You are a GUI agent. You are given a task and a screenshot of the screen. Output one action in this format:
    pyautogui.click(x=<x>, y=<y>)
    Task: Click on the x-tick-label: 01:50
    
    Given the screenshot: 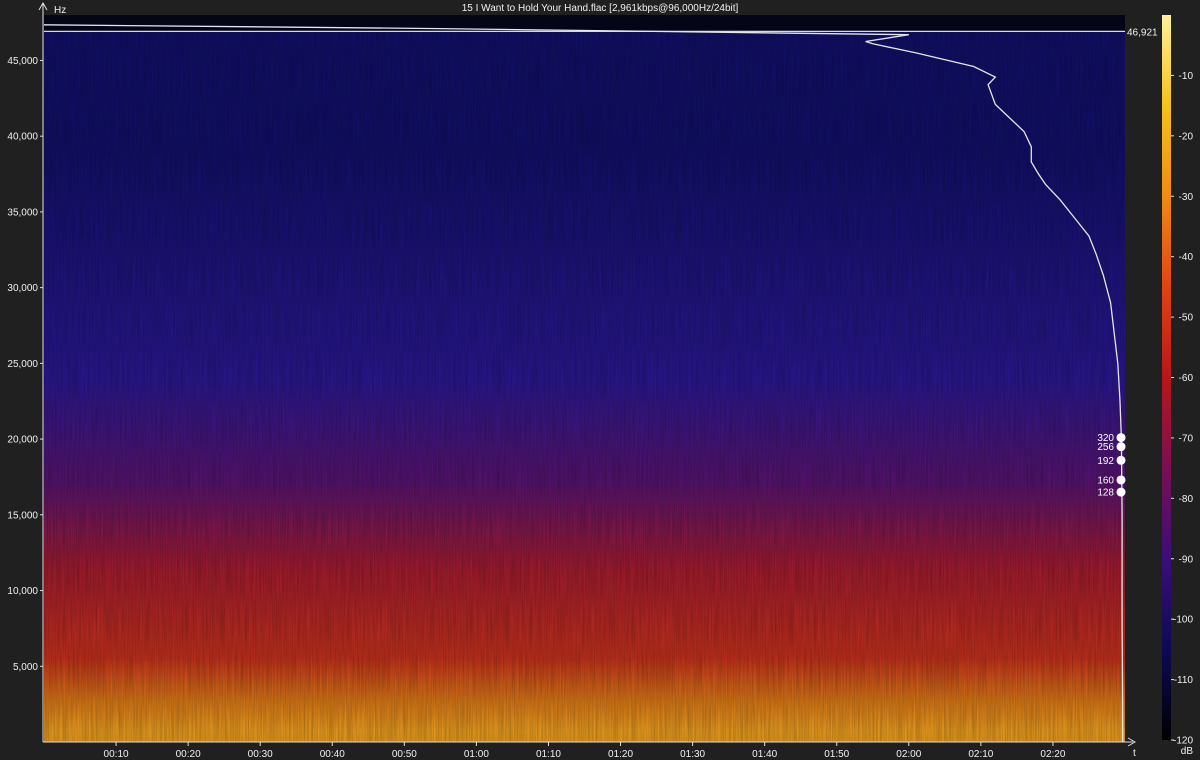 What is the action you would take?
    pyautogui.click(x=836, y=754)
    